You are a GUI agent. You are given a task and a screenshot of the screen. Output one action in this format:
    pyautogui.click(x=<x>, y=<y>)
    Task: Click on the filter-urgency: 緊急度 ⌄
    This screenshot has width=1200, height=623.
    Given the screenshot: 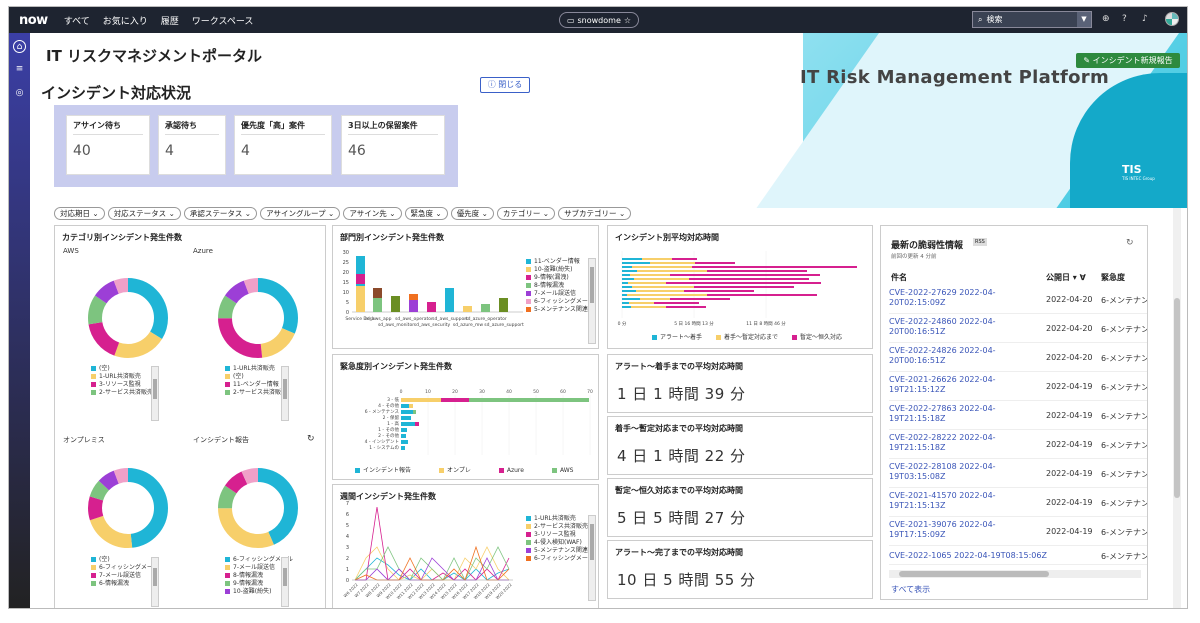 What is the action you would take?
    pyautogui.click(x=426, y=213)
    